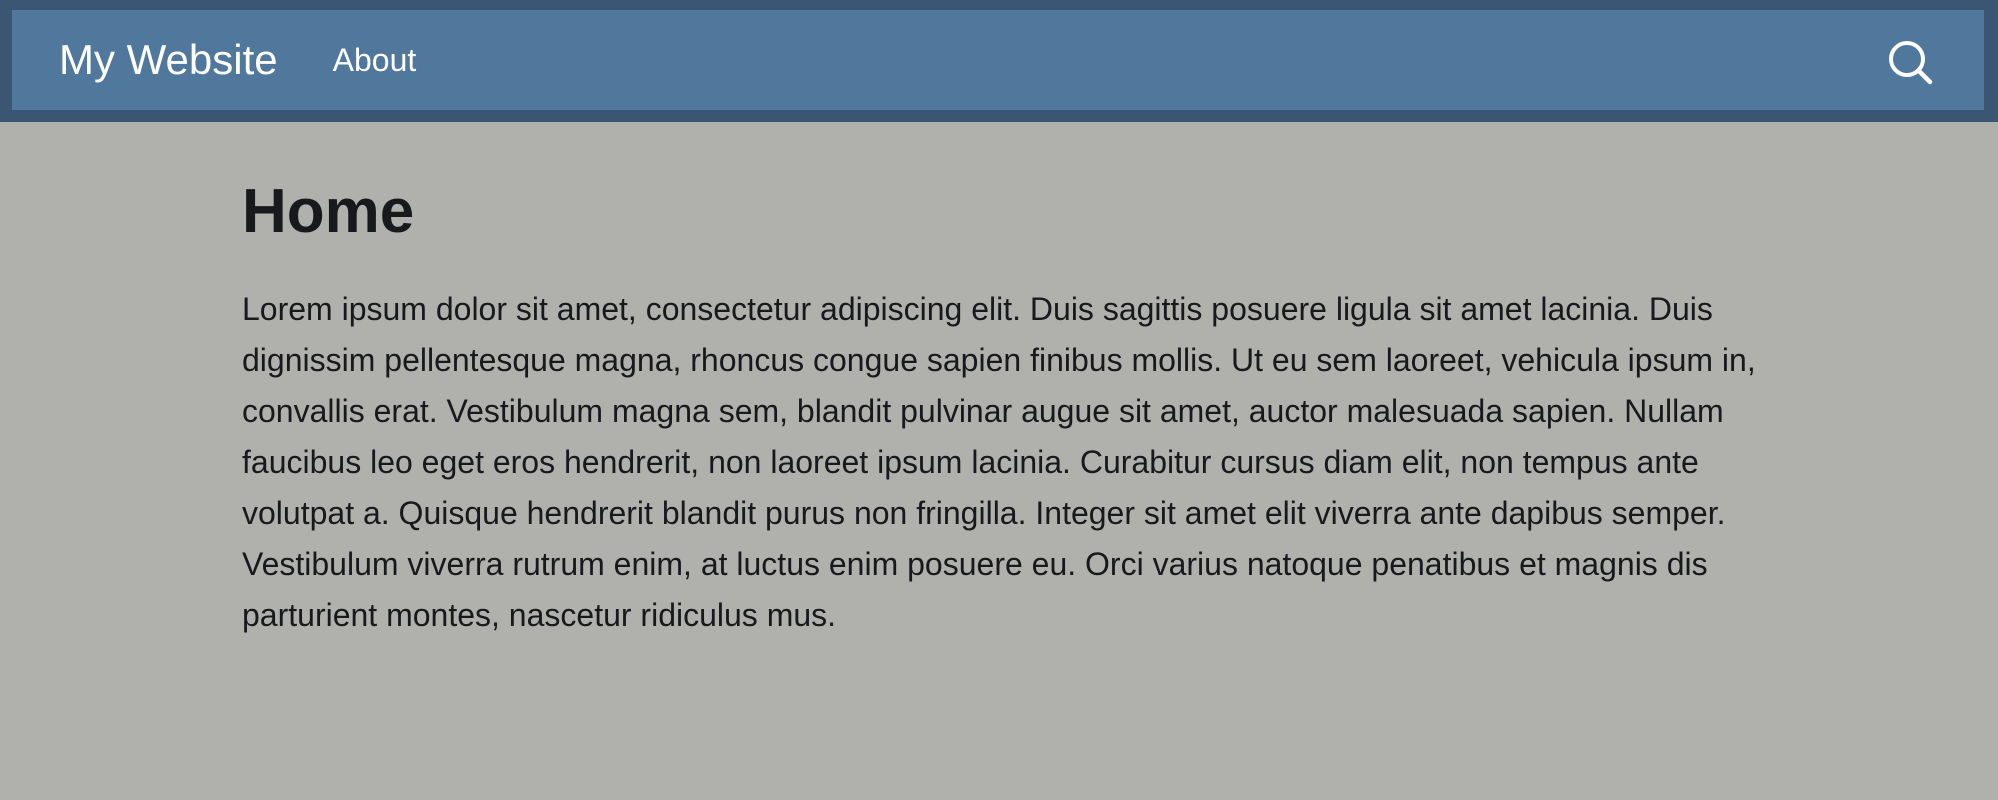 Image resolution: width=1998 pixels, height=800 pixels. I want to click on nav-link-about: About, so click(375, 60).